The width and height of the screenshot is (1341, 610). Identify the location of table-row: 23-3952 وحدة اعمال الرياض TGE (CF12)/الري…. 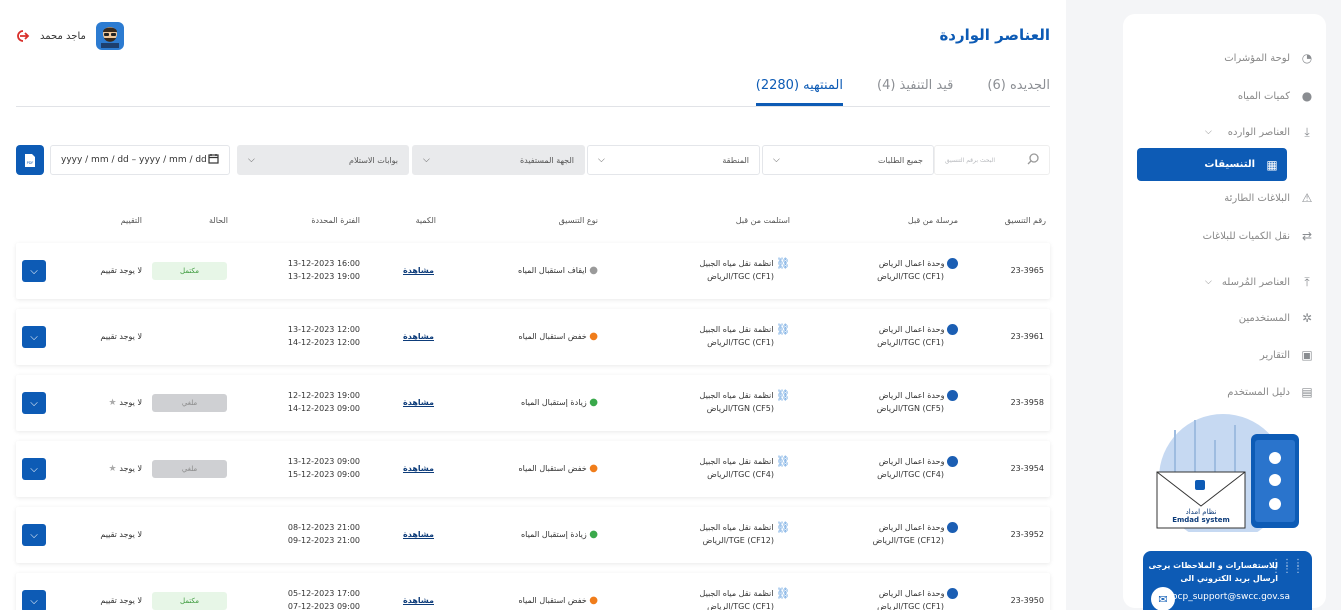
(533, 535).